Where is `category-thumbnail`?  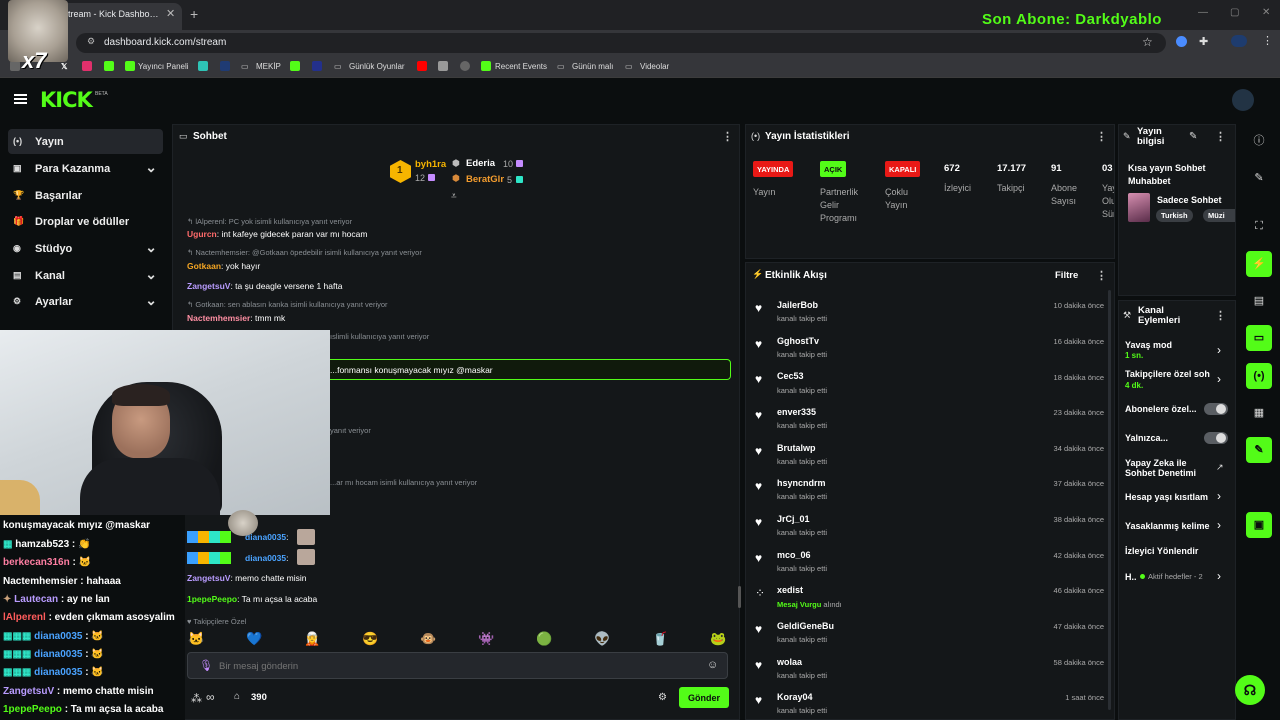
category-thumbnail is located at coordinates (1139, 207).